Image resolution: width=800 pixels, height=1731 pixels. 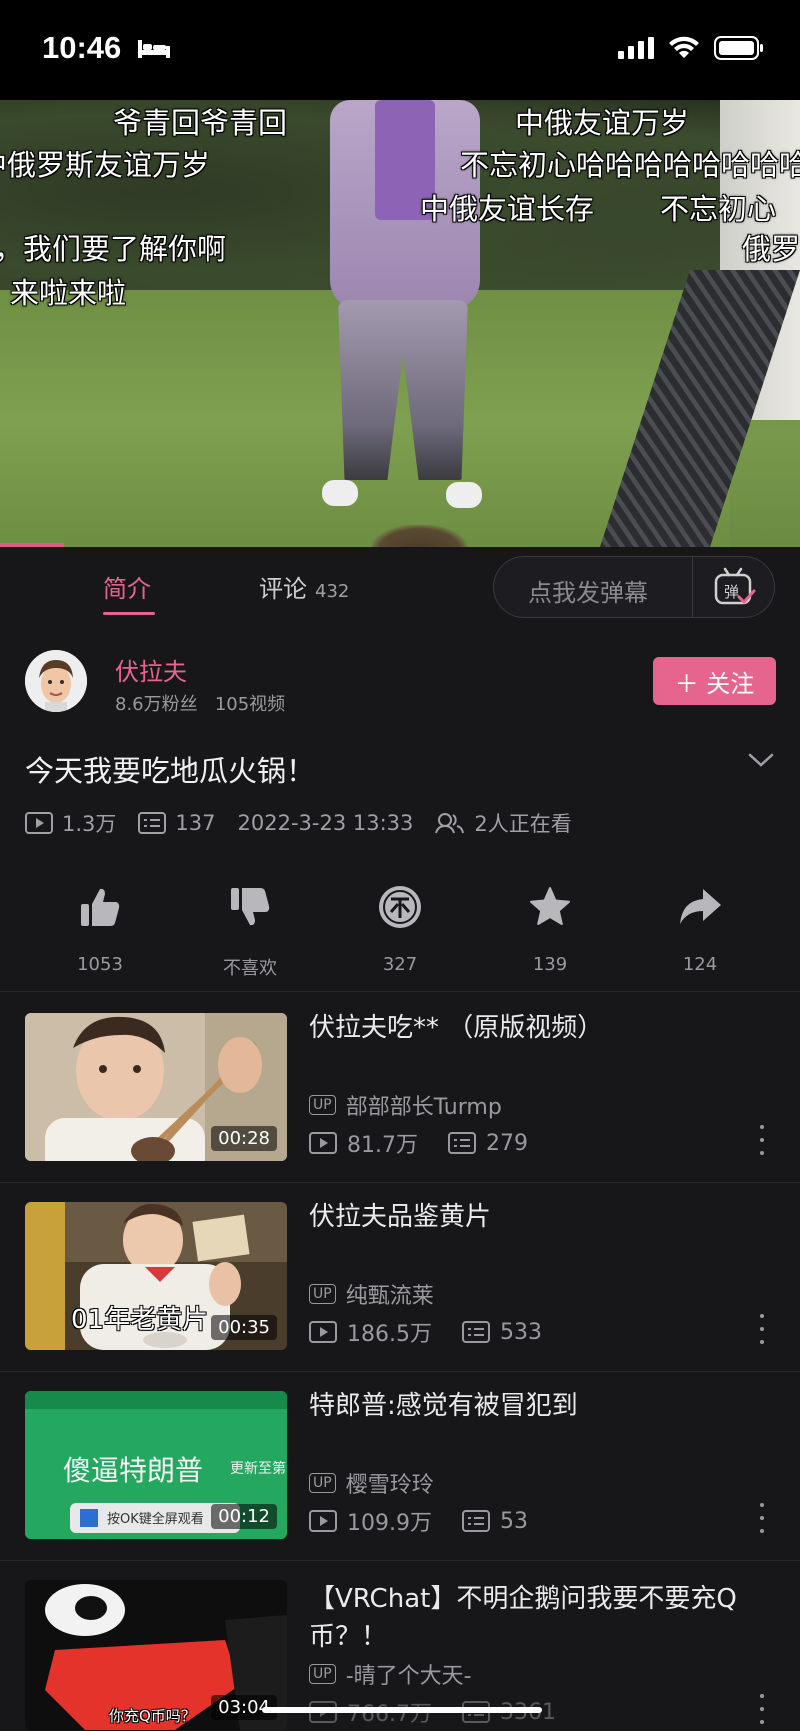 What do you see at coordinates (520, 1332) in the screenshot?
I see `danmaku-count: 533` at bounding box center [520, 1332].